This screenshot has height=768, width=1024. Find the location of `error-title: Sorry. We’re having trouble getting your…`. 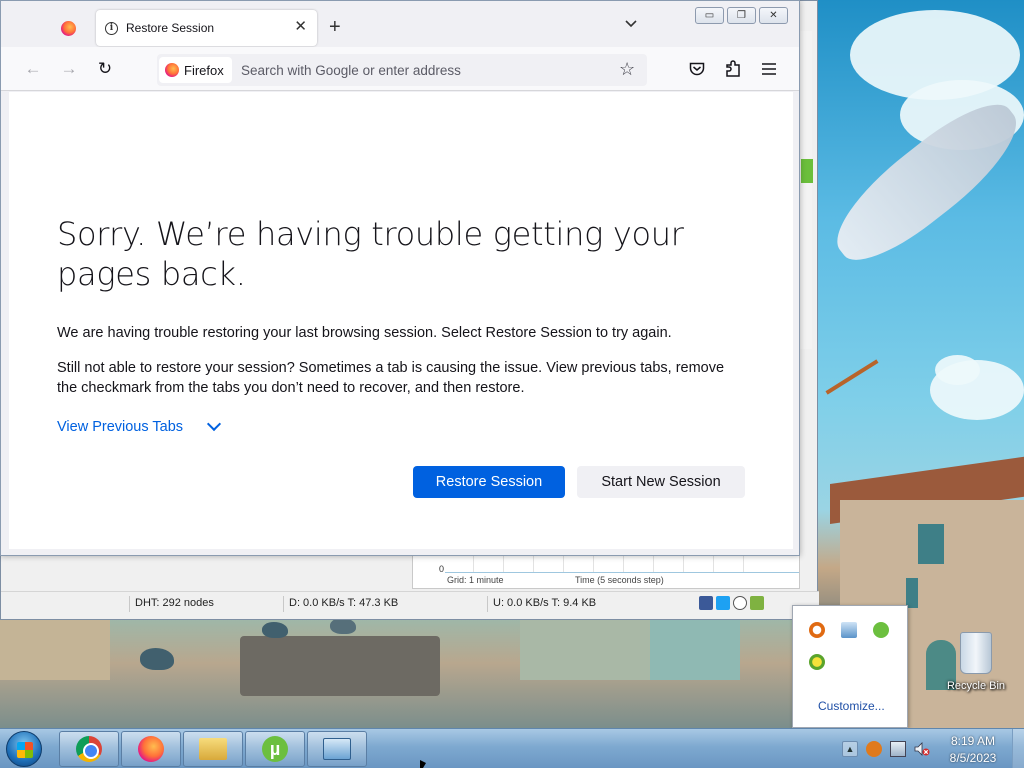

error-title: Sorry. We’re having trouble getting your… is located at coordinates (370, 254).